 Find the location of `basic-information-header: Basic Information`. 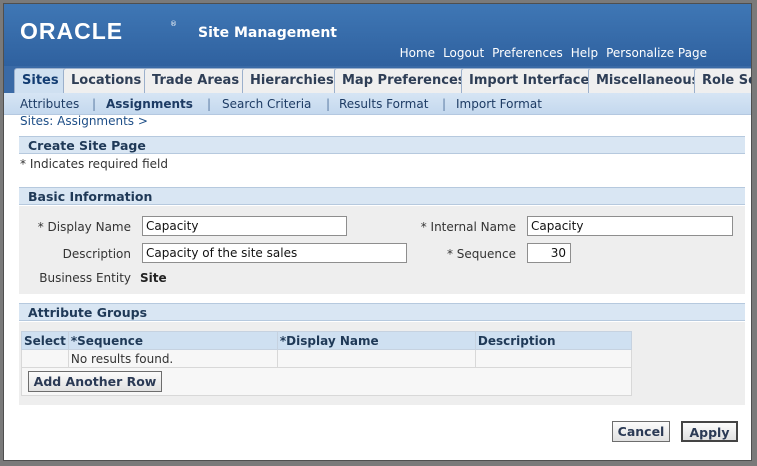

basic-information-header: Basic Information is located at coordinates (382, 196).